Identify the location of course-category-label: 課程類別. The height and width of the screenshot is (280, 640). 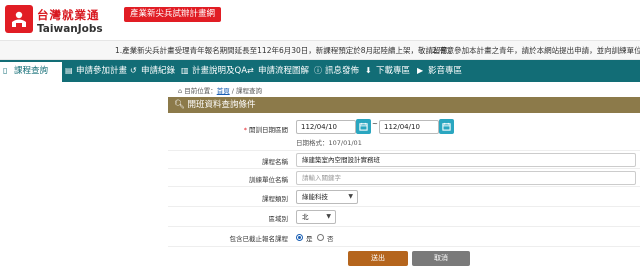
(275, 199).